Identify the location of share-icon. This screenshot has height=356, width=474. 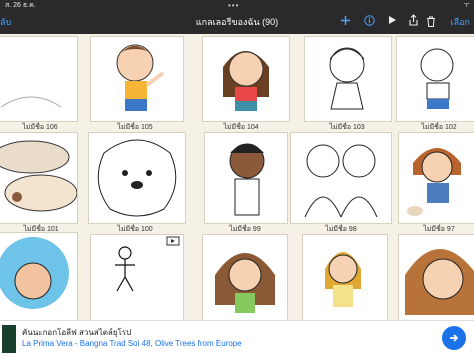
(413, 20).